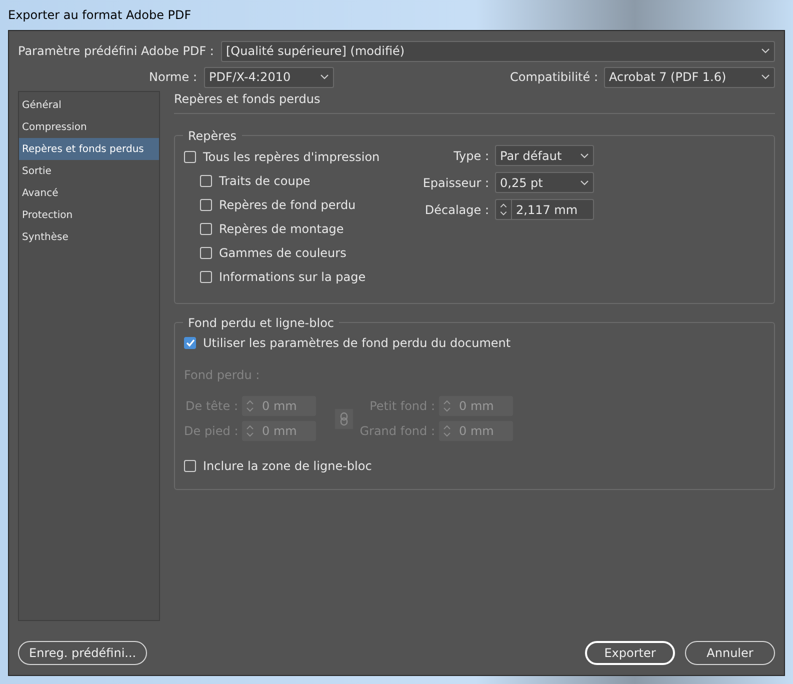 Image resolution: width=793 pixels, height=684 pixels. What do you see at coordinates (89, 127) in the screenshot?
I see `sidebar-item: Compression` at bounding box center [89, 127].